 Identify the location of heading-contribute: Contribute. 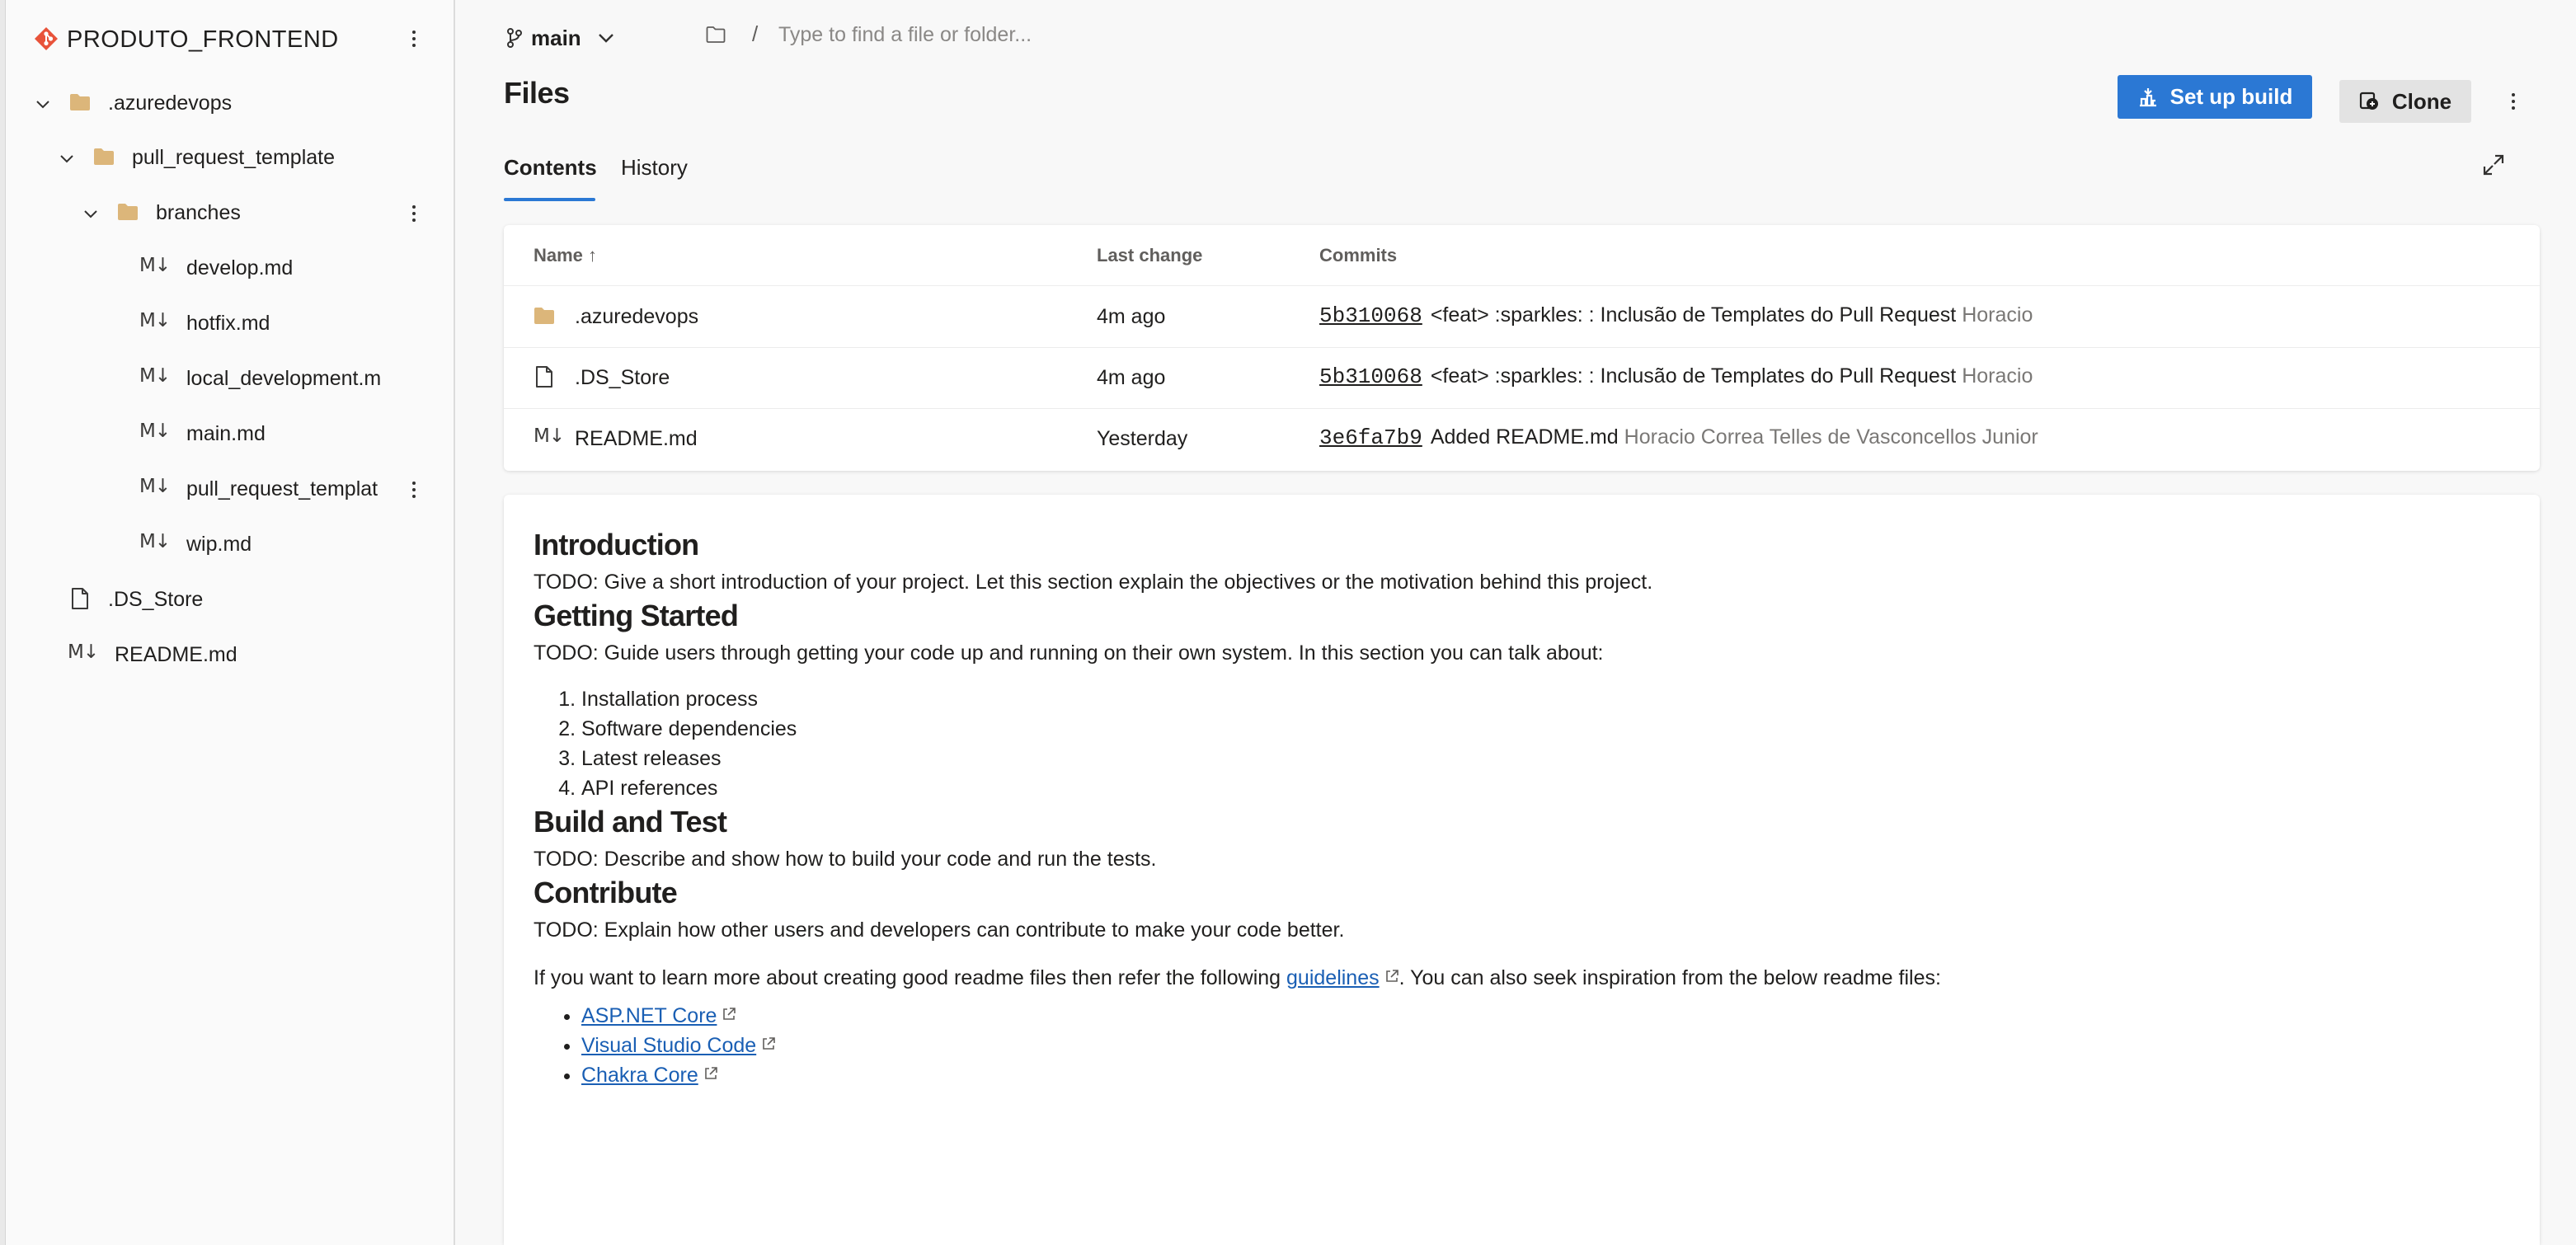
(606, 892).